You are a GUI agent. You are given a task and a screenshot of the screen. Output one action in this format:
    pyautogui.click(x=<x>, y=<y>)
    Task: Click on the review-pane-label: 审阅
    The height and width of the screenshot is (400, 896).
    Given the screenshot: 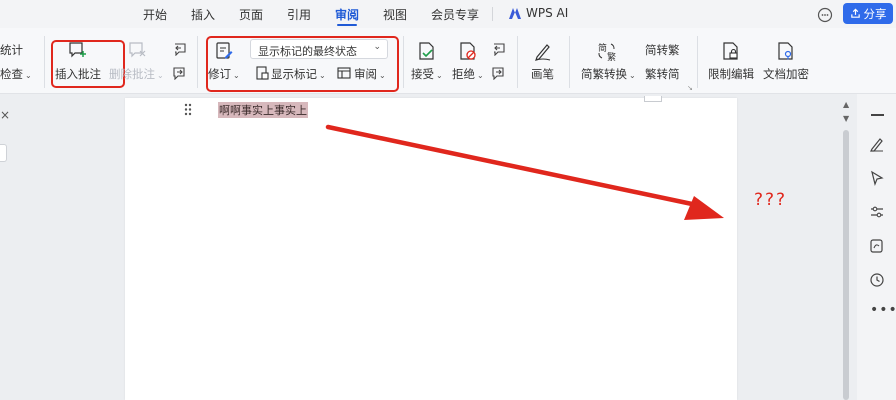 What is the action you would take?
    pyautogui.click(x=365, y=74)
    